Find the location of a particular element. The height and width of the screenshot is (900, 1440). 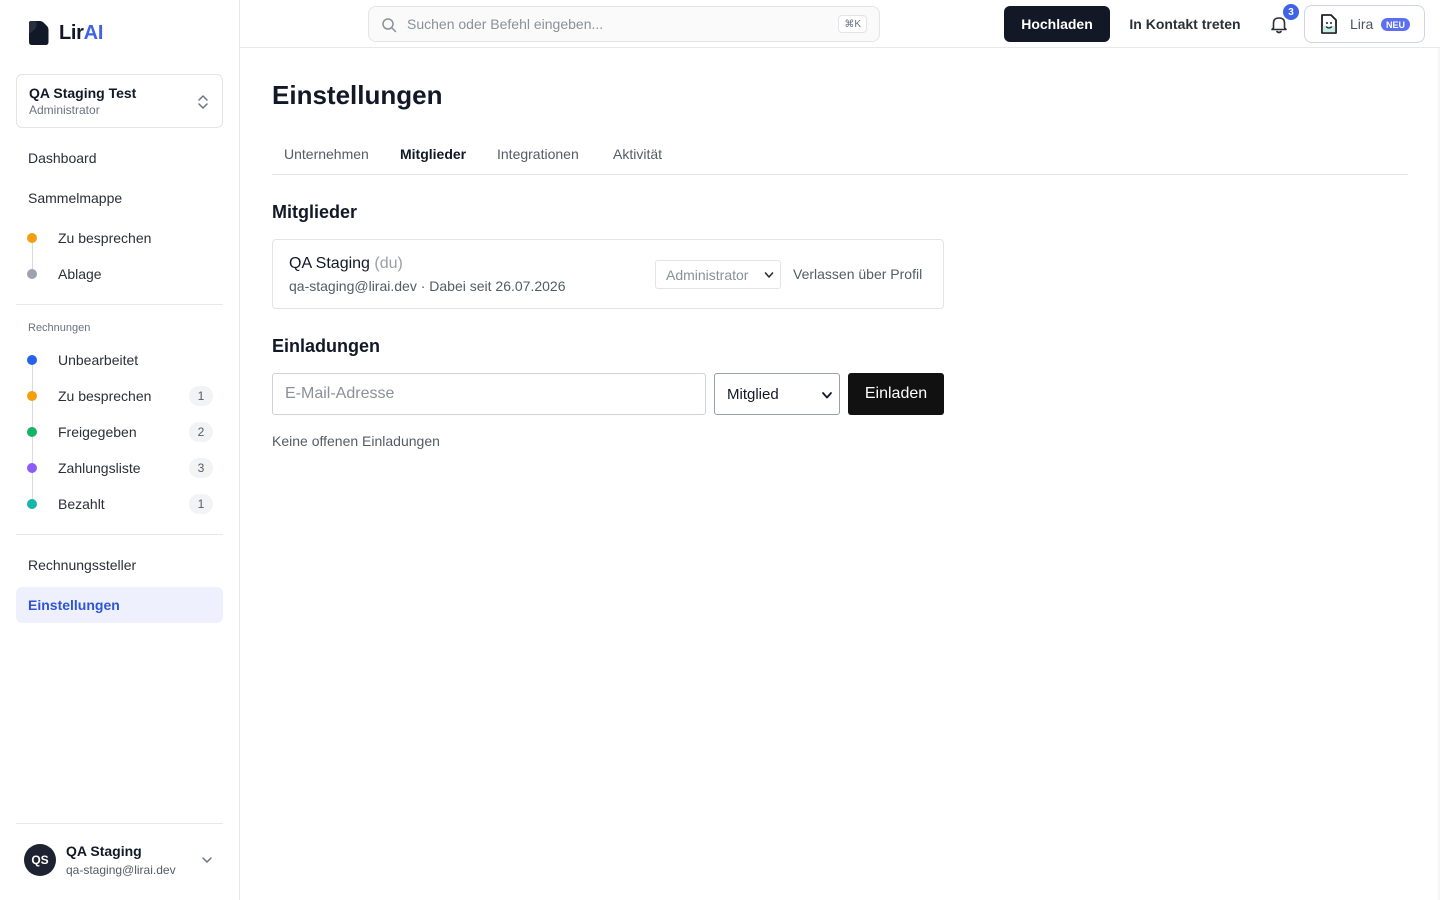

lirai-logo-icon is located at coordinates (39, 33).